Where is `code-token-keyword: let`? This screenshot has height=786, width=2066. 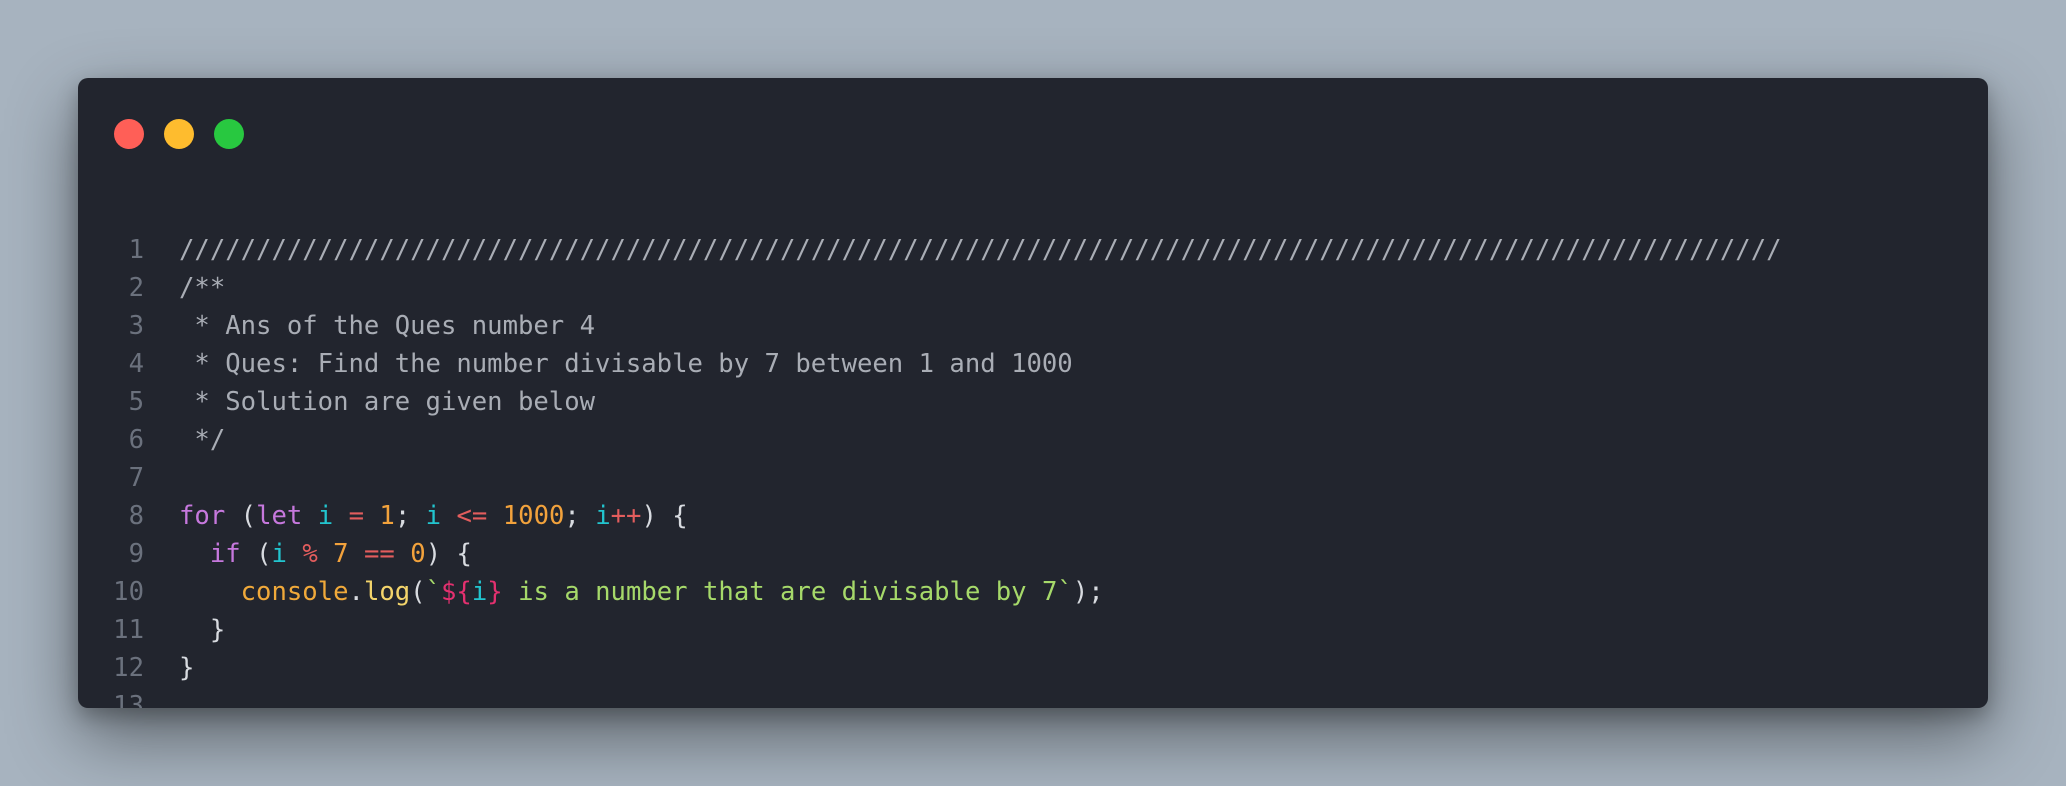
code-token-keyword: let is located at coordinates (279, 516).